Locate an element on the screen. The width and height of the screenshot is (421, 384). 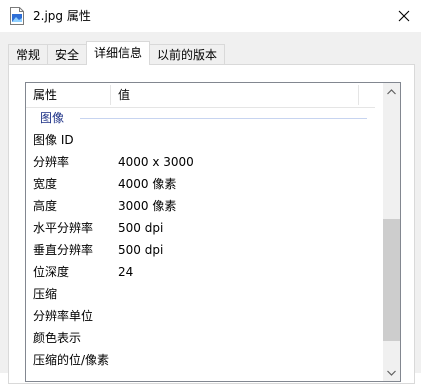
property-name: 图像 ID is located at coordinates (53, 140).